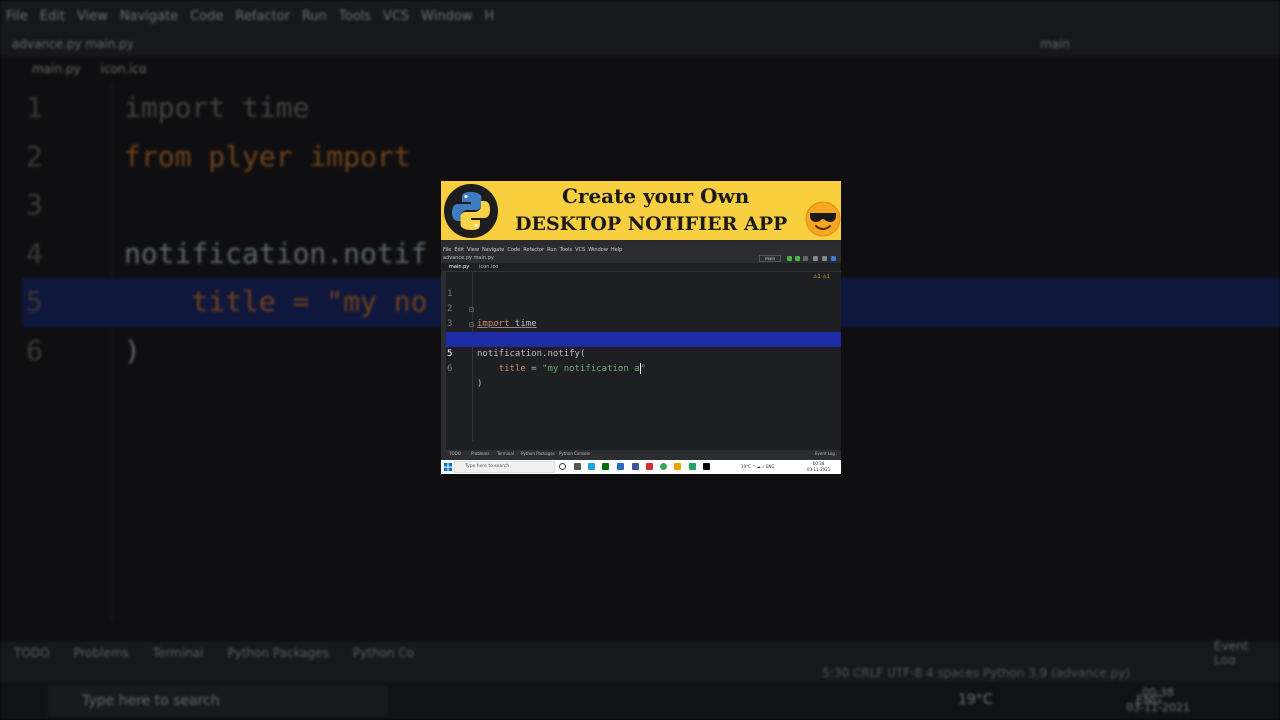  What do you see at coordinates (538, 454) in the screenshot?
I see `tool-python-packages: Python Packages` at bounding box center [538, 454].